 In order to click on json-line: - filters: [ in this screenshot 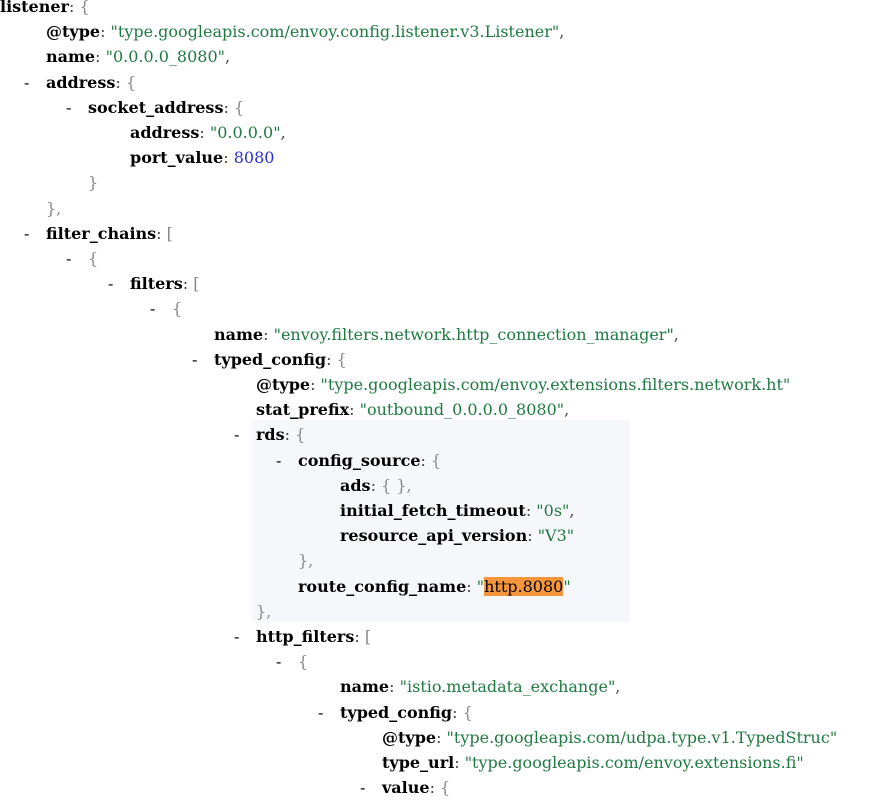, I will do `click(153, 283)`.